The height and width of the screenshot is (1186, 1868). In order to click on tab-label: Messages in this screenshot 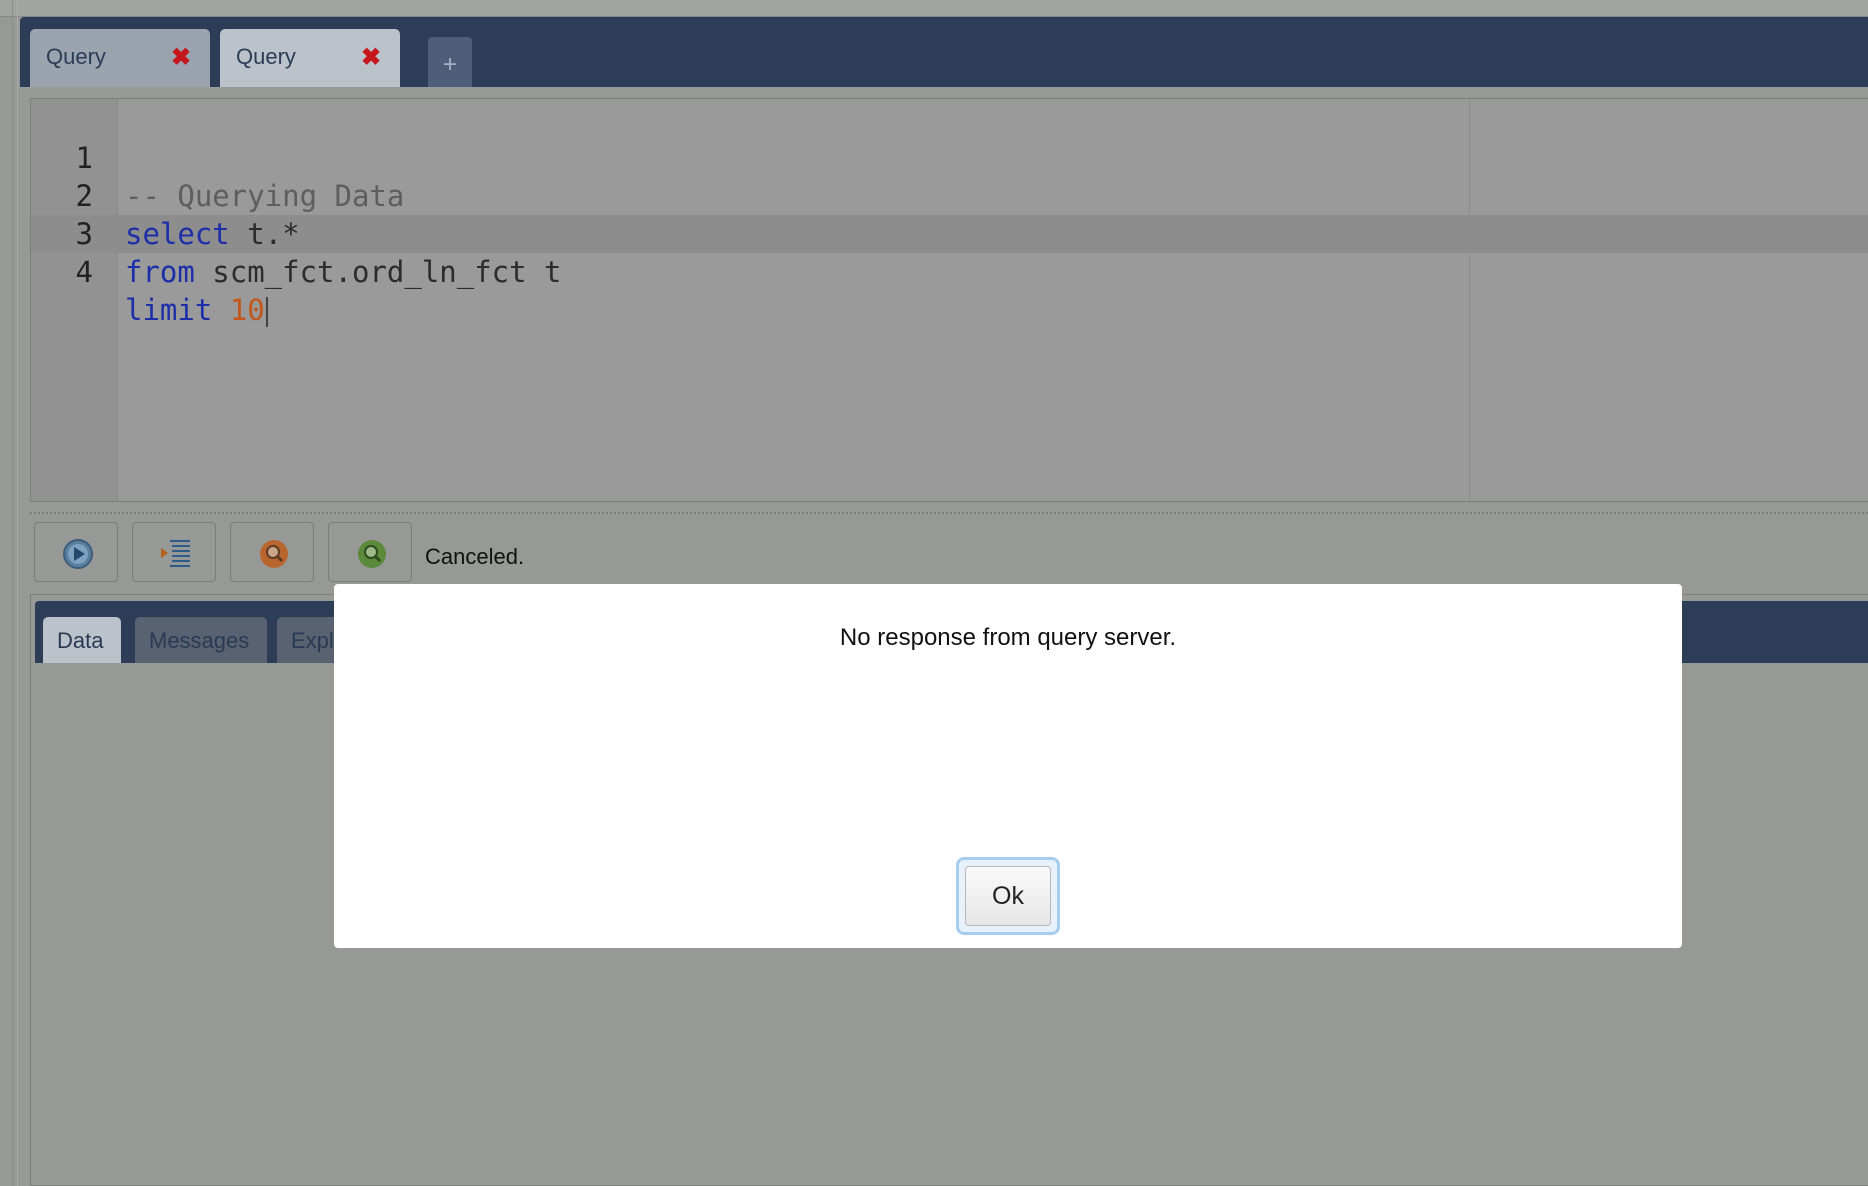, I will do `click(199, 640)`.